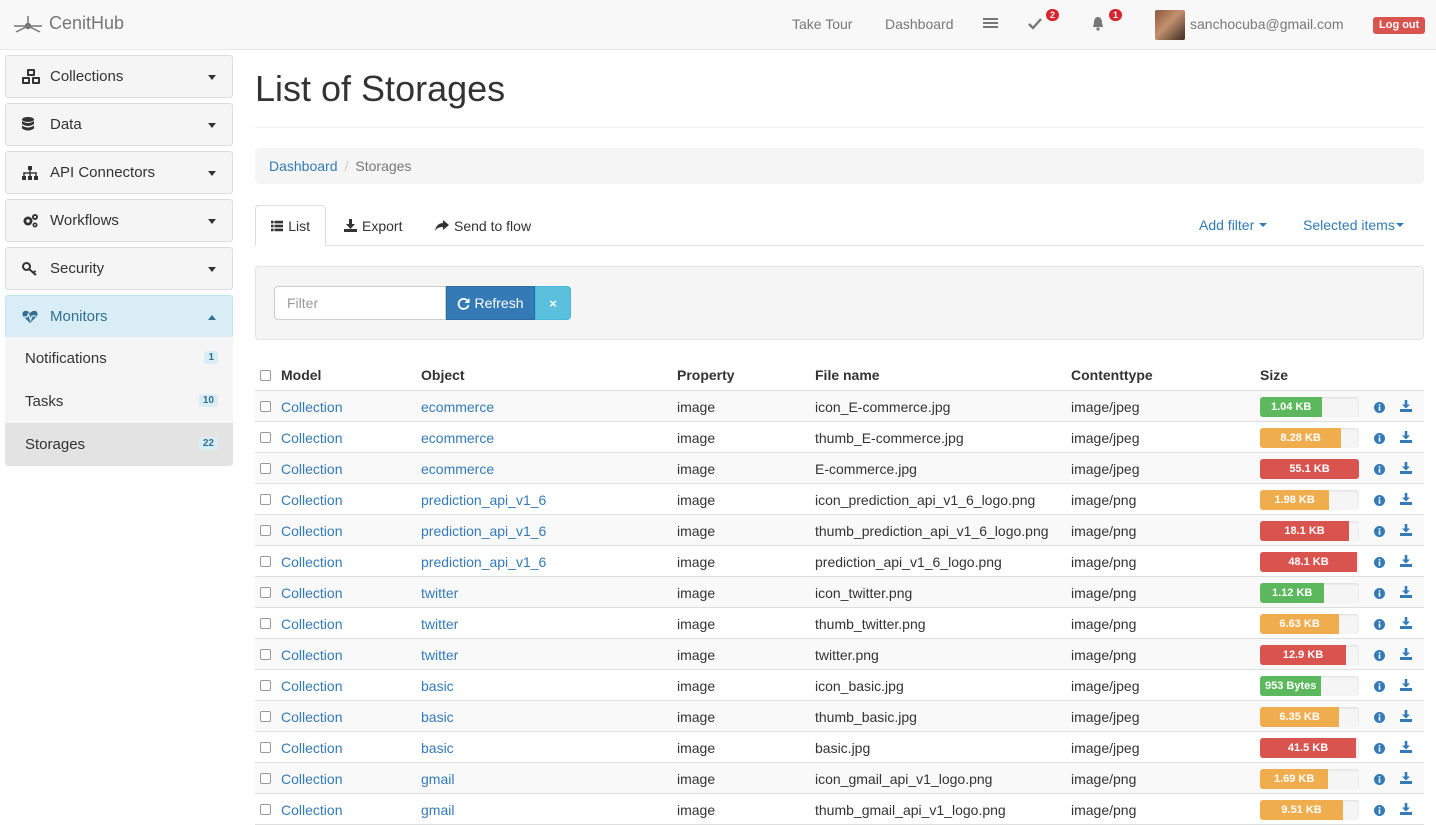 The height and width of the screenshot is (825, 1436). Describe the element at coordinates (119, 76) in the screenshot. I see `sidebar-item-collections: Collections` at that location.